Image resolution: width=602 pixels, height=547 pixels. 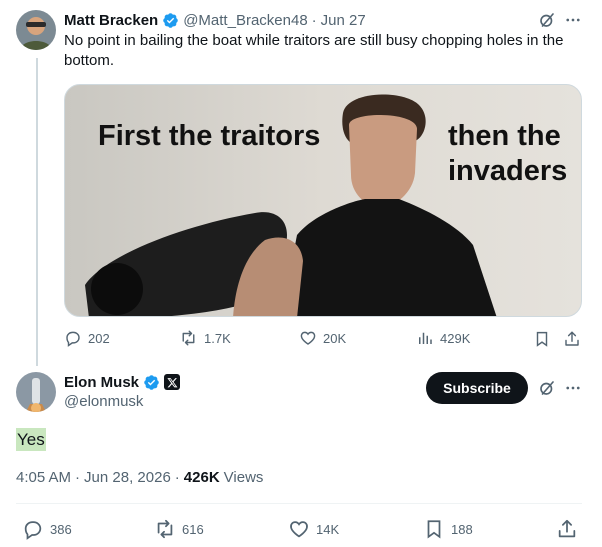 What do you see at coordinates (504, 136) in the screenshot?
I see `media-caption-right-line1: then the` at bounding box center [504, 136].